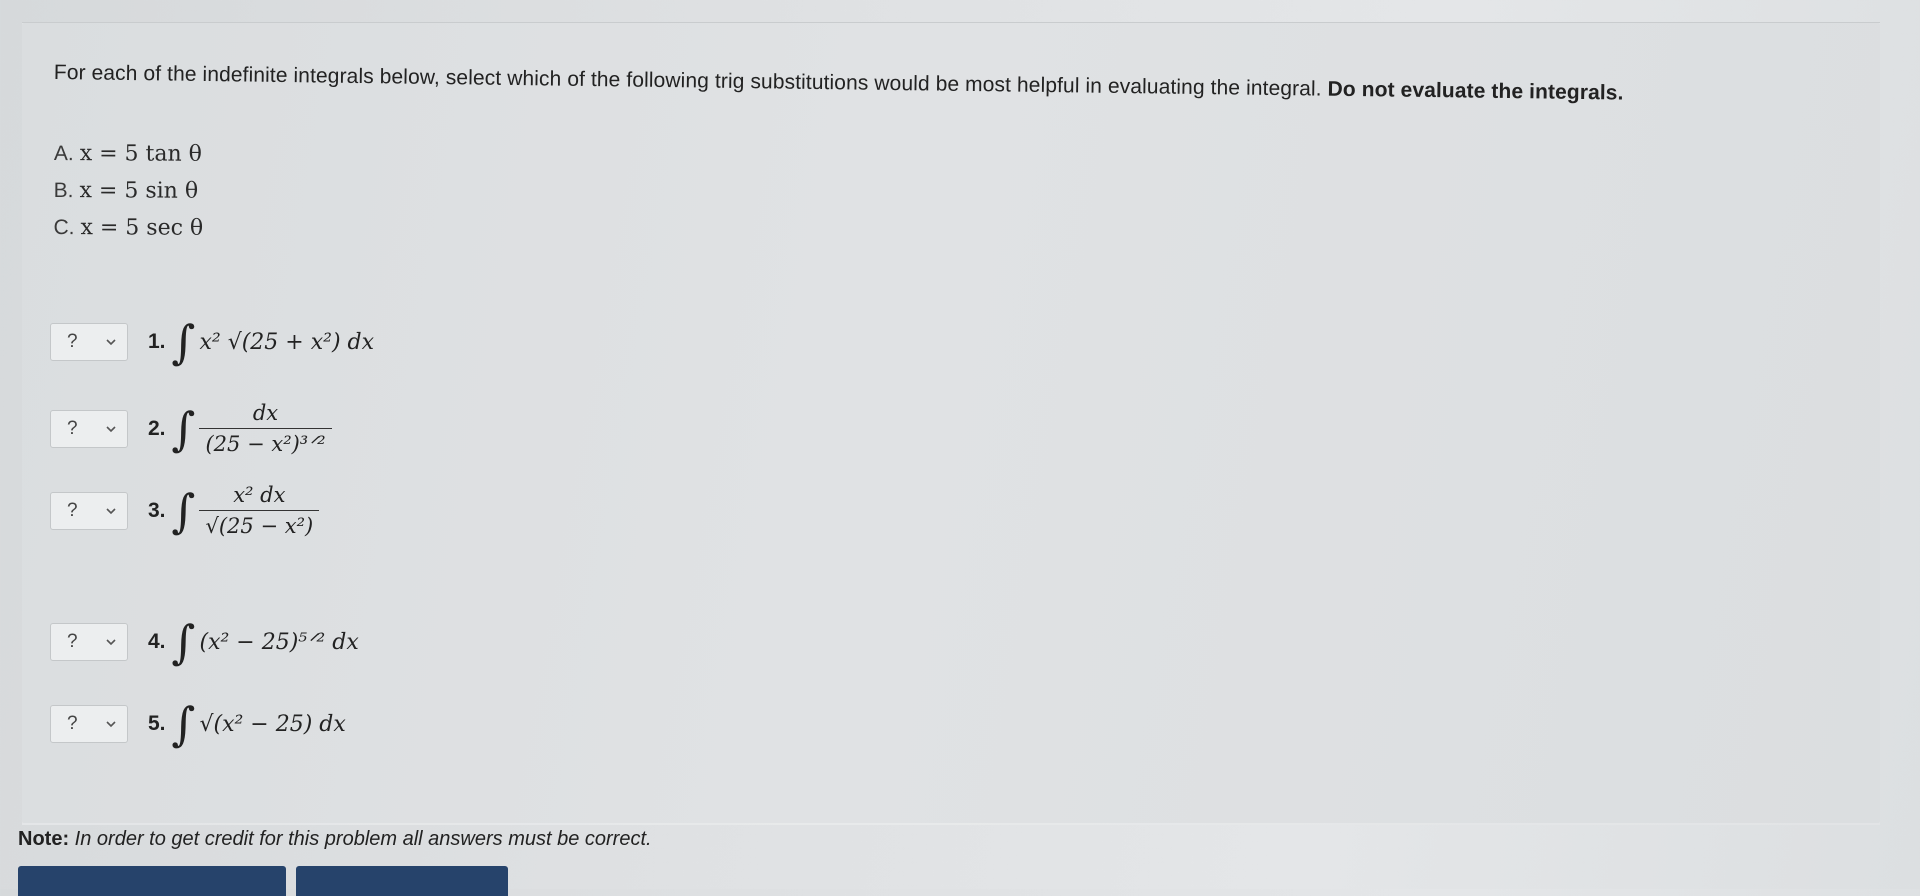 Image resolution: width=1920 pixels, height=896 pixels. I want to click on integrand: (x² − 25)⁵ᐟ² dx, so click(279, 642).